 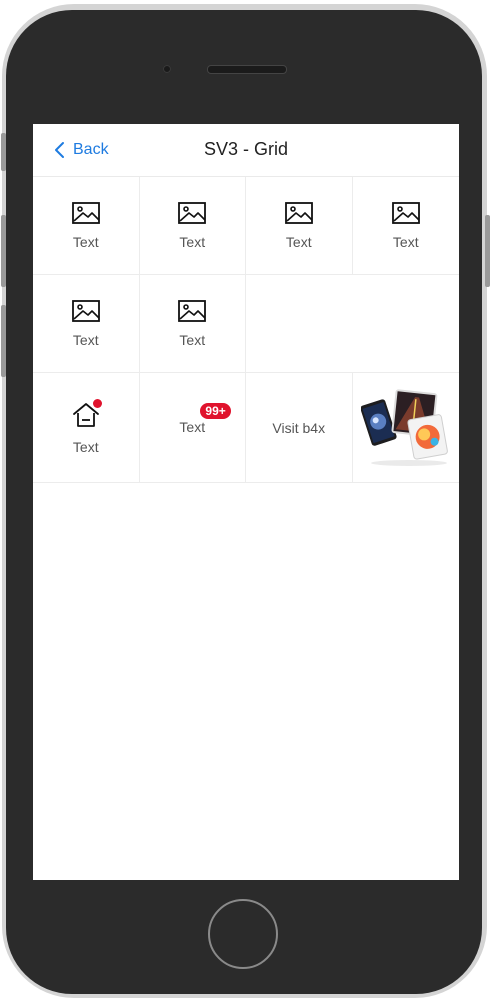 I want to click on visit-b4x-link: Visit b4x, so click(x=299, y=427).